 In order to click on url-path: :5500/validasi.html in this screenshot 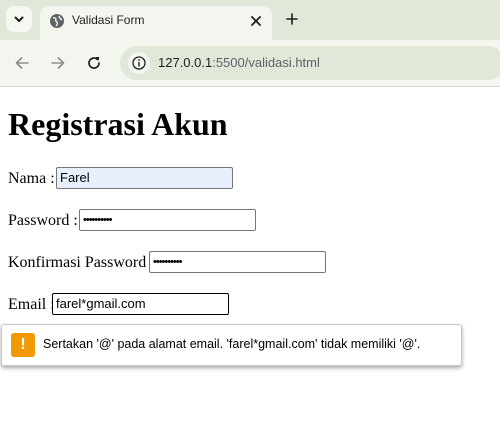, I will do `click(266, 62)`.